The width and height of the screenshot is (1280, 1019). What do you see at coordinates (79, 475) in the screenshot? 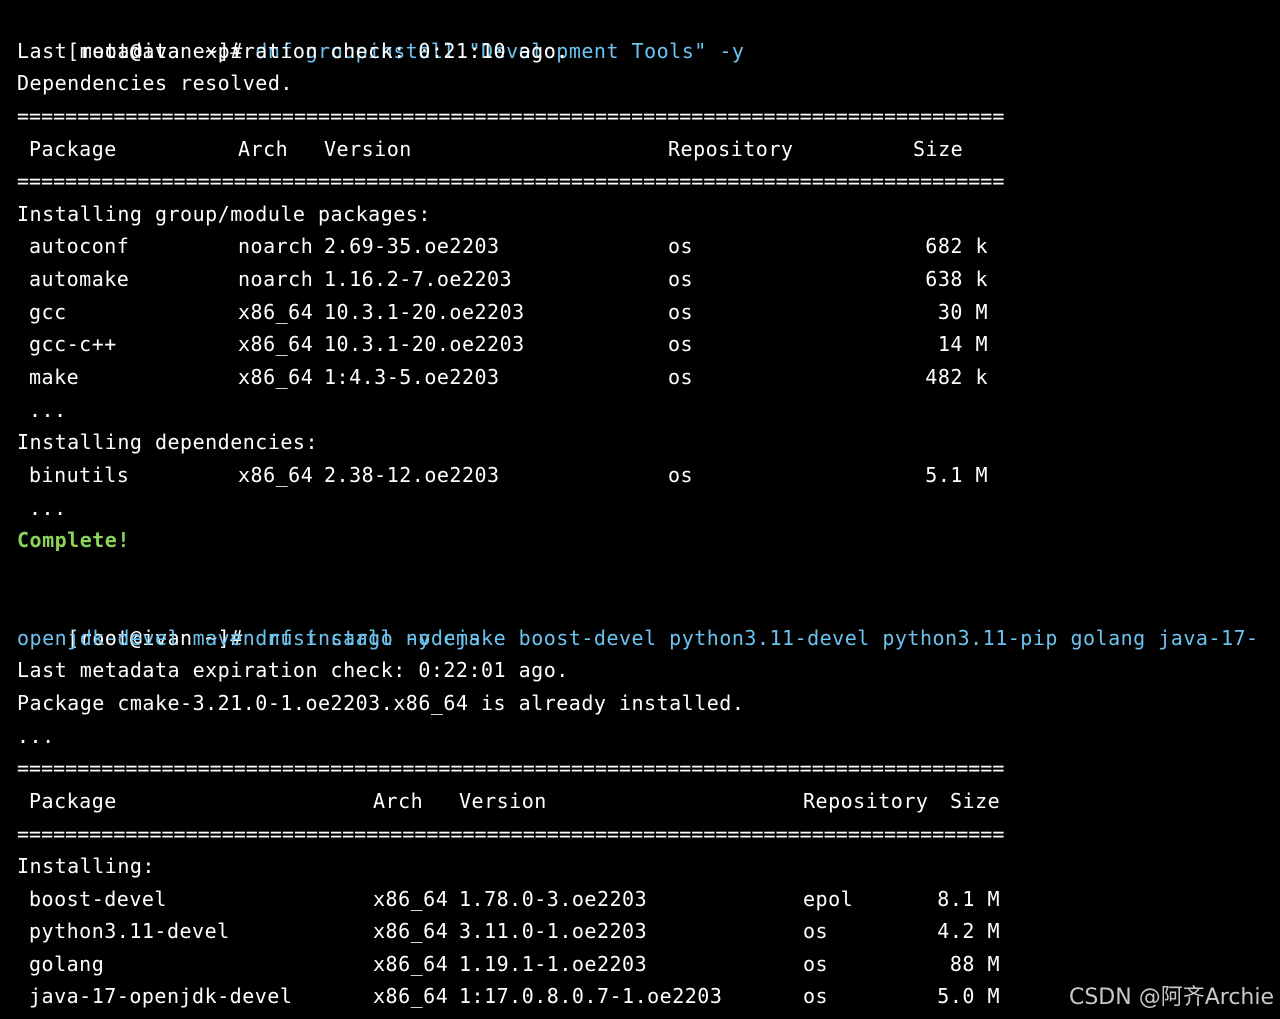
I see `package-name: binutils` at bounding box center [79, 475].